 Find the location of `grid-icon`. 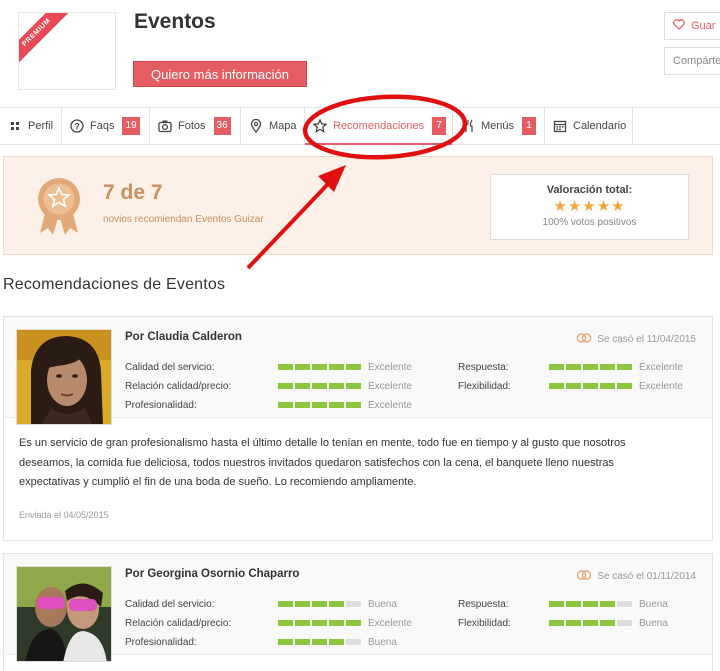

grid-icon is located at coordinates (15, 126).